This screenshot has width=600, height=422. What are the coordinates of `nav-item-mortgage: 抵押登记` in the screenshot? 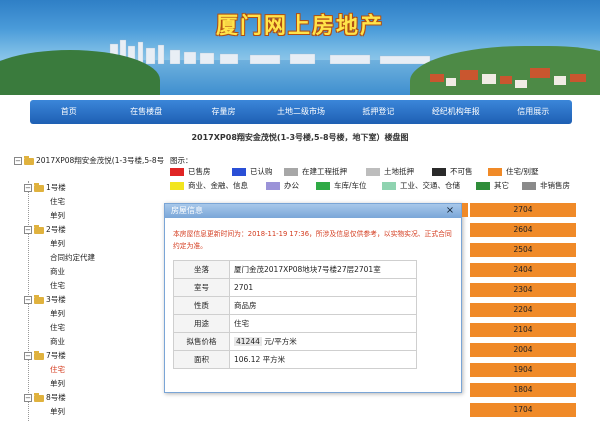 It's located at (378, 112).